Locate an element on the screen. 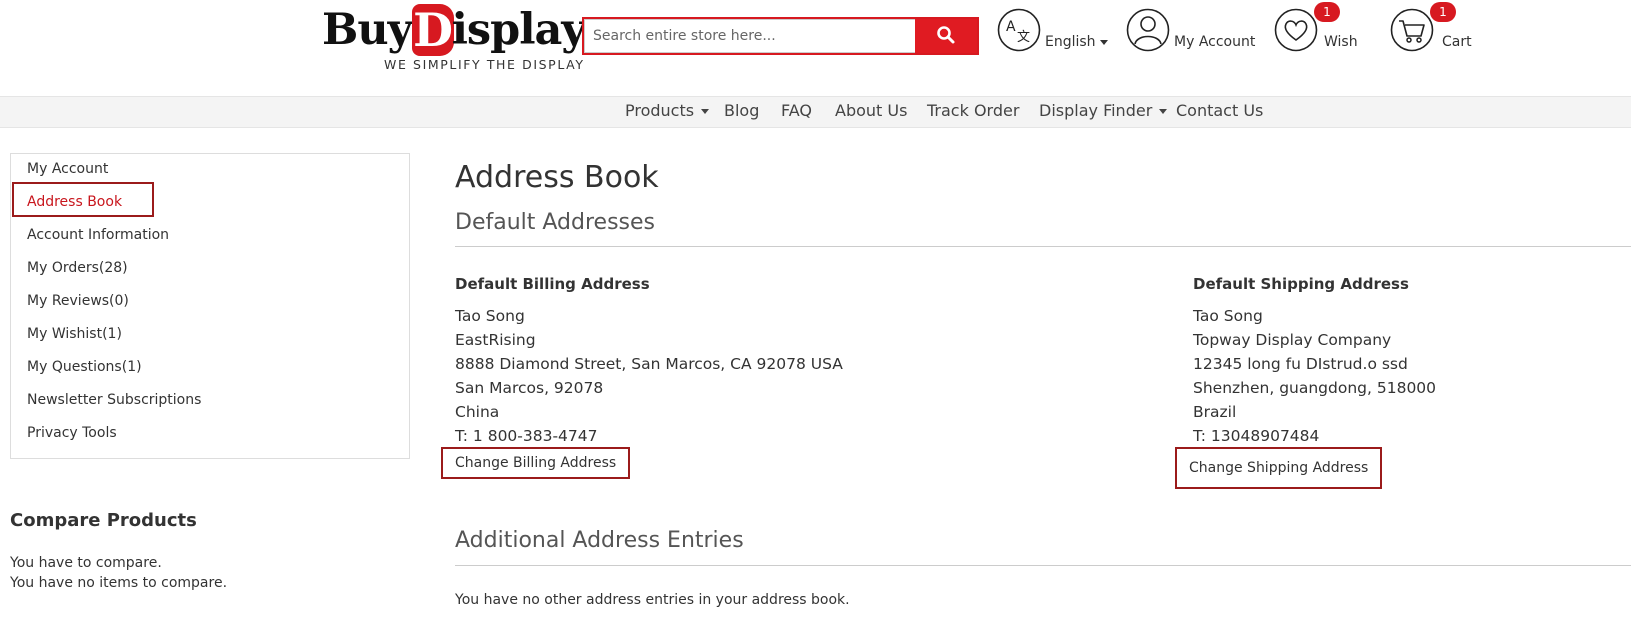 This screenshot has height=624, width=1631. logo-word: Buy is located at coordinates (367, 30).